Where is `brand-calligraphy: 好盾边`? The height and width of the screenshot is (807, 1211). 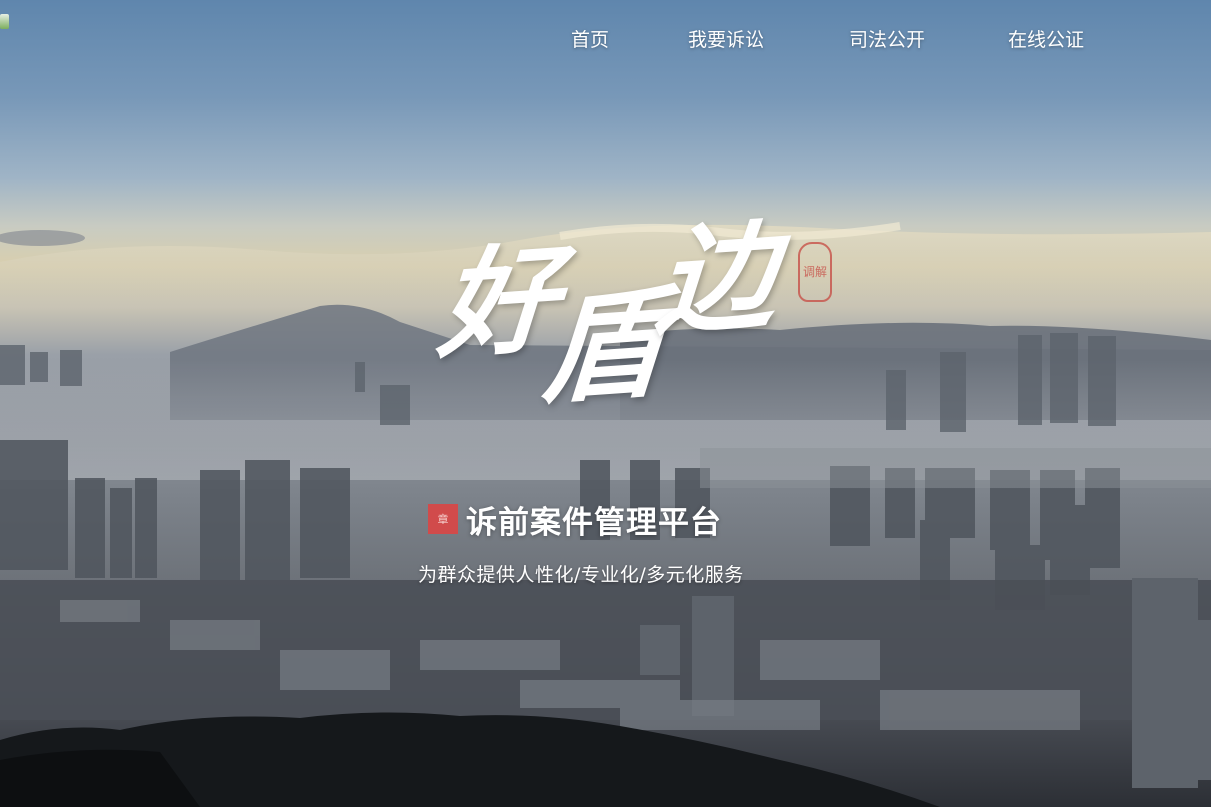 brand-calligraphy: 好盾边 is located at coordinates (602, 313).